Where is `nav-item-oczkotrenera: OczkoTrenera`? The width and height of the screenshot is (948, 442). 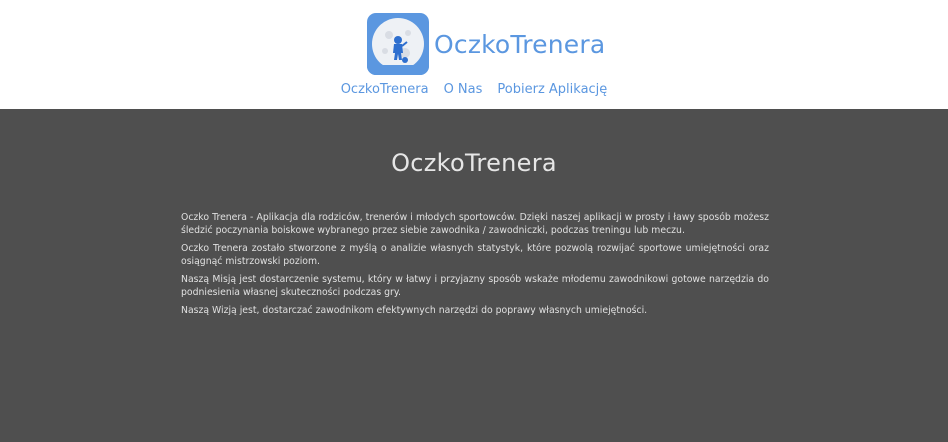 nav-item-oczkotrenera: OczkoTrenera is located at coordinates (385, 89).